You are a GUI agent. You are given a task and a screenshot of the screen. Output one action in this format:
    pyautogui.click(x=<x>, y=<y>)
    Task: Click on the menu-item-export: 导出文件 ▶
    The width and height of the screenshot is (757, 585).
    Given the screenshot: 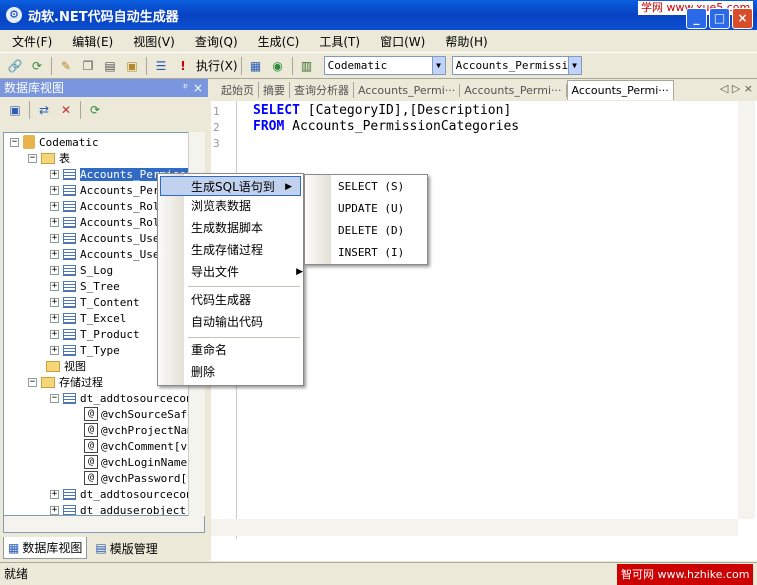 What is the action you would take?
    pyautogui.click(x=247, y=272)
    